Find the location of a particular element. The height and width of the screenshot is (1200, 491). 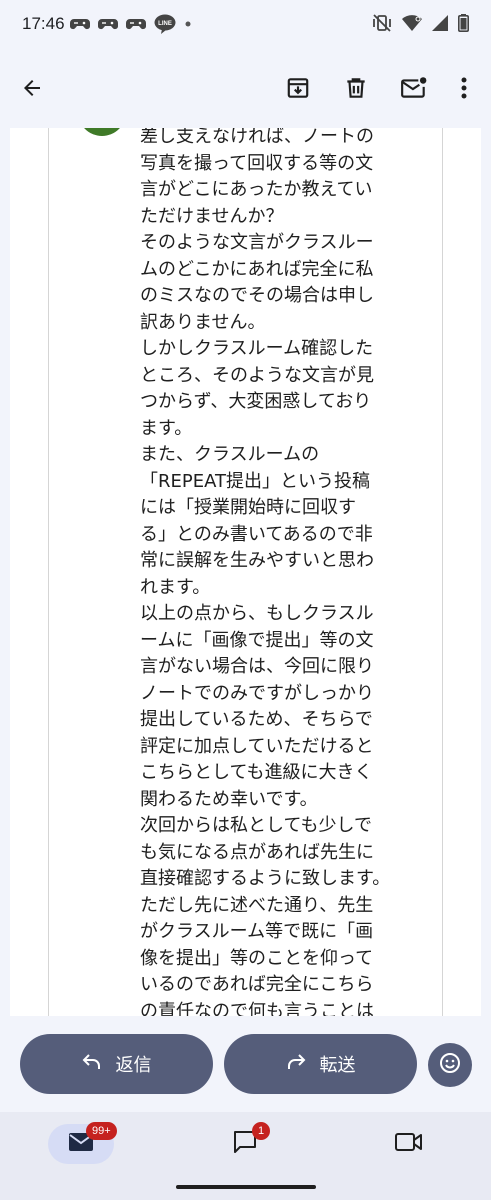

forward-button: 転送 is located at coordinates (320, 1064).